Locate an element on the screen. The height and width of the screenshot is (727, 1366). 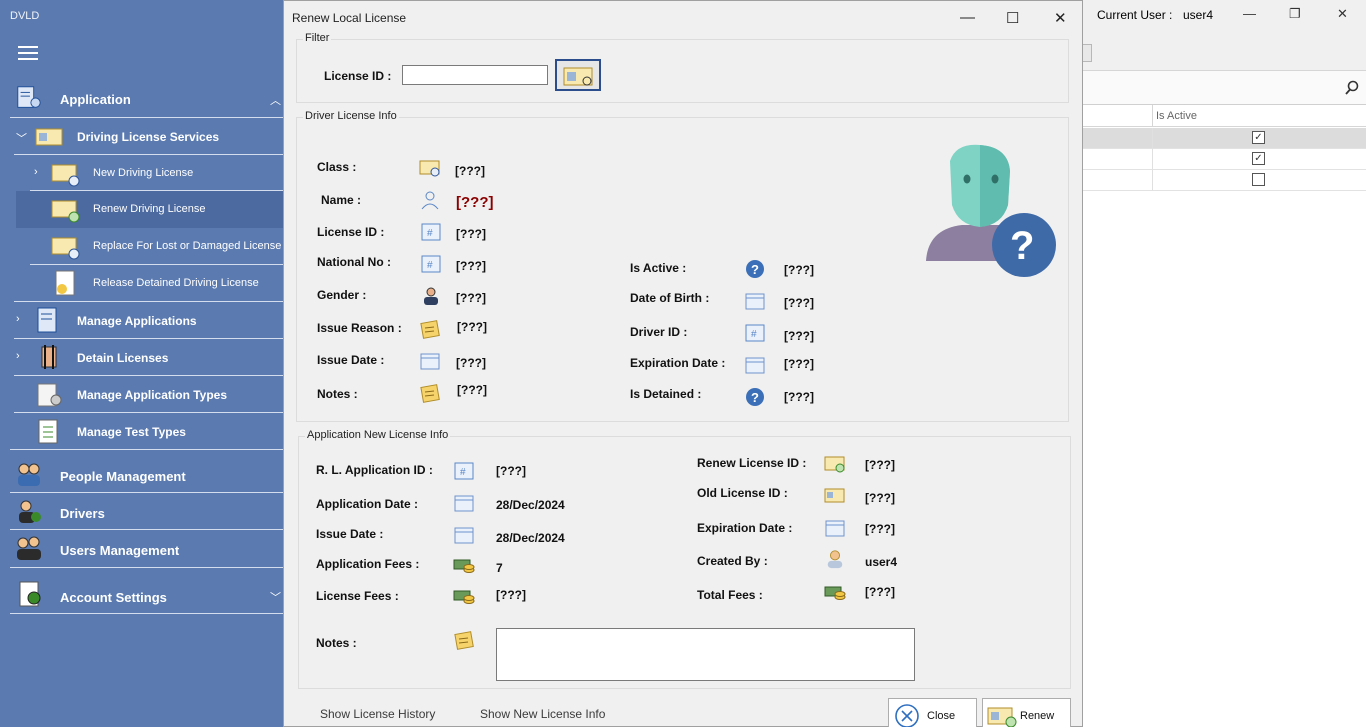
nav-people-management: People Management is located at coordinates (142, 474).